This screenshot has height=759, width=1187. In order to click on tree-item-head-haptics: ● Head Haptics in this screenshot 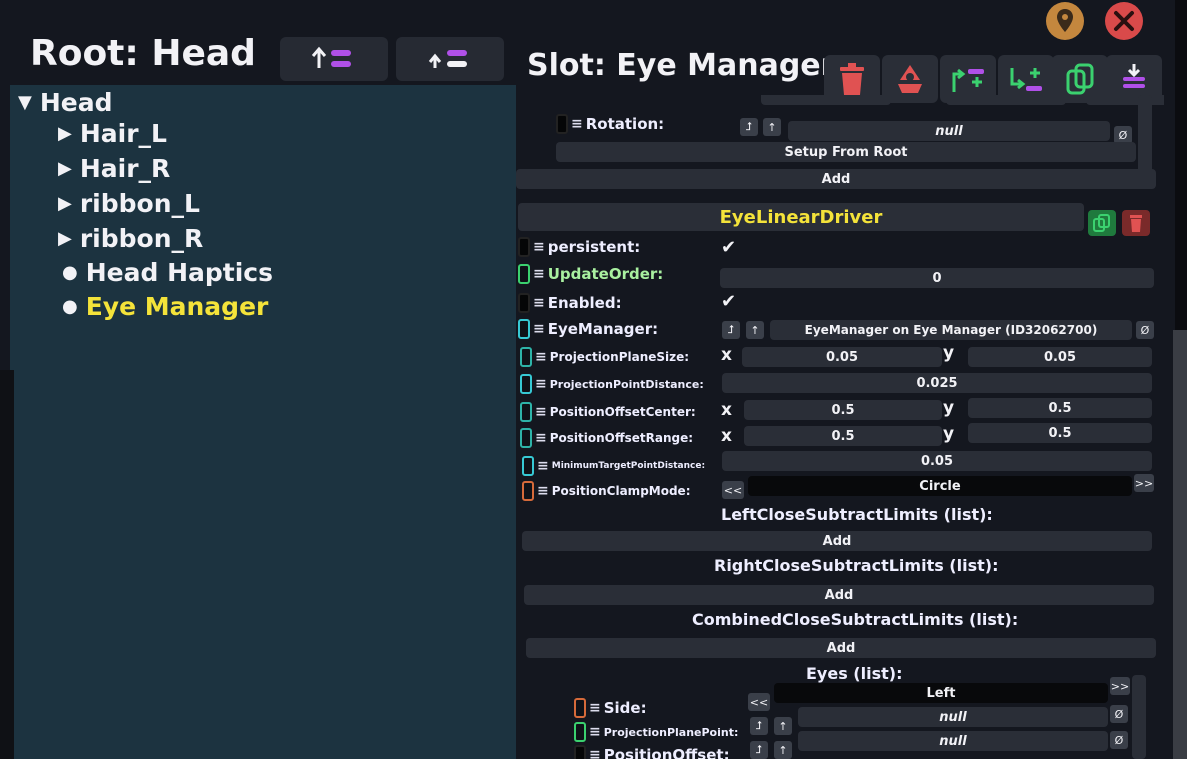, I will do `click(167, 272)`.